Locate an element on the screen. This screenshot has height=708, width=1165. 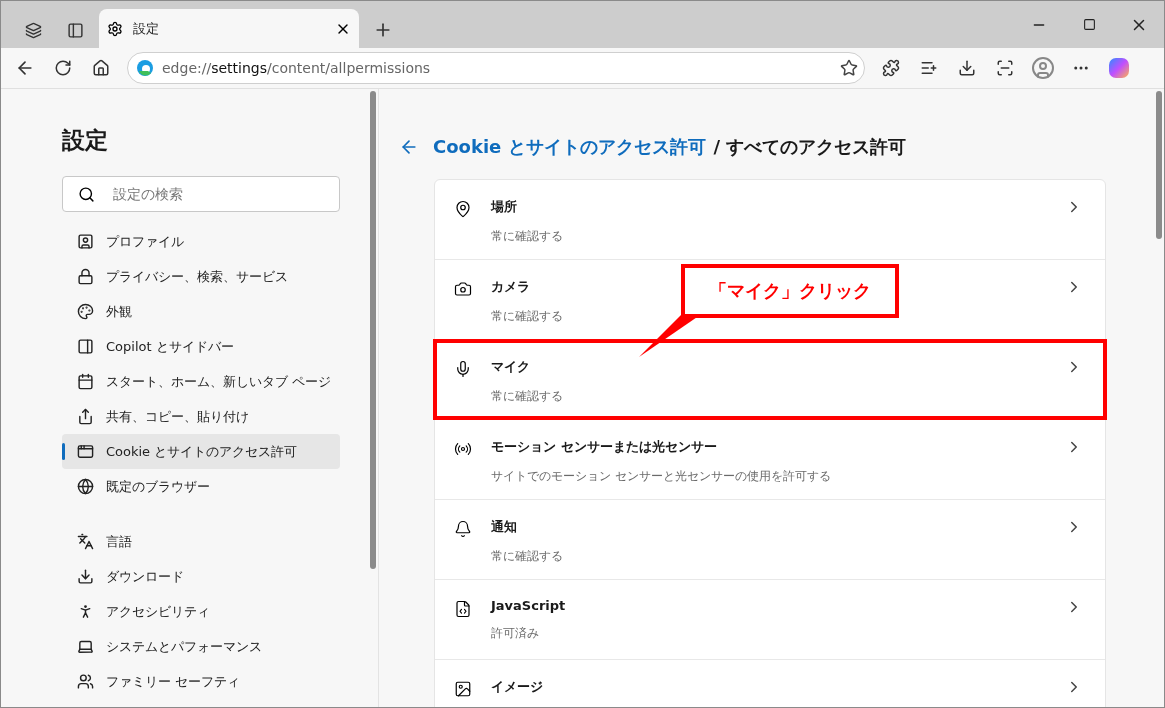
permission-title: モーション センサーまたは光センサー is located at coordinates (604, 447).